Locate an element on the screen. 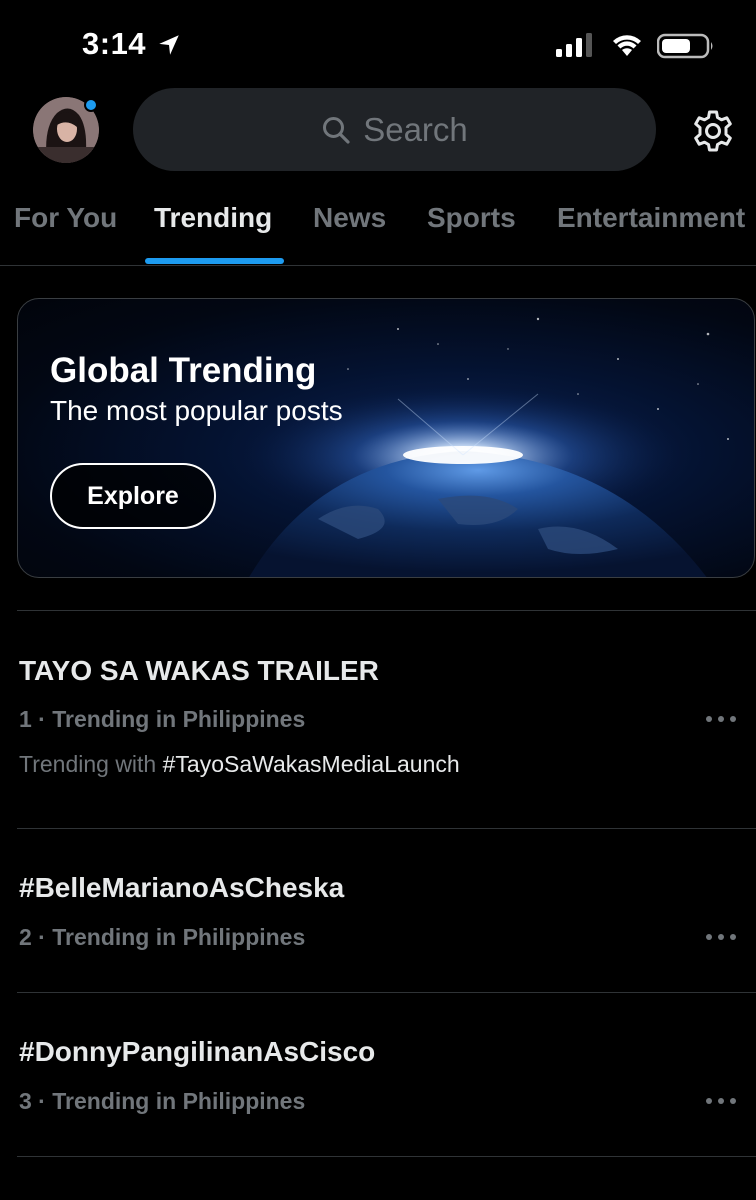 The image size is (756, 1200). explore-button: Explore is located at coordinates (133, 496).